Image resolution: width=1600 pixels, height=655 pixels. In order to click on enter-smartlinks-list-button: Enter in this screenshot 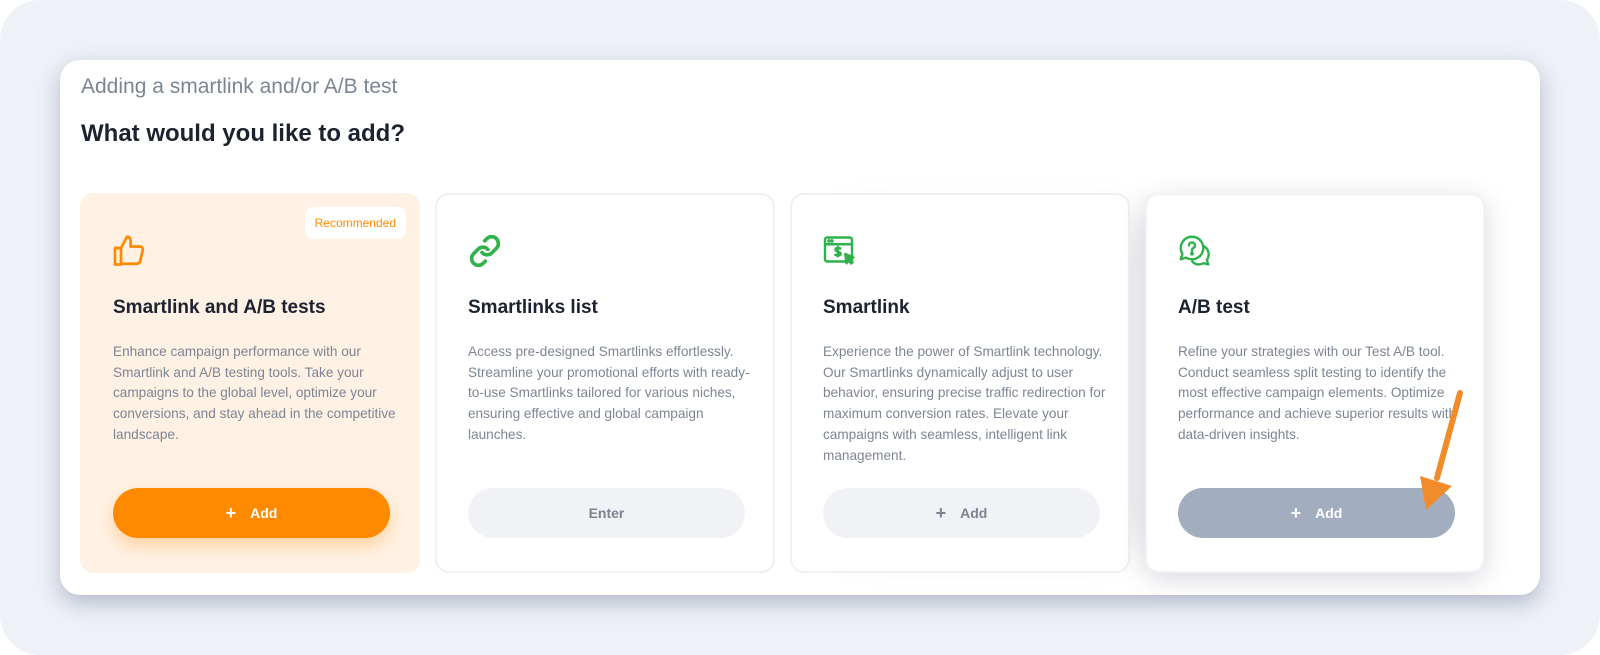, I will do `click(606, 513)`.